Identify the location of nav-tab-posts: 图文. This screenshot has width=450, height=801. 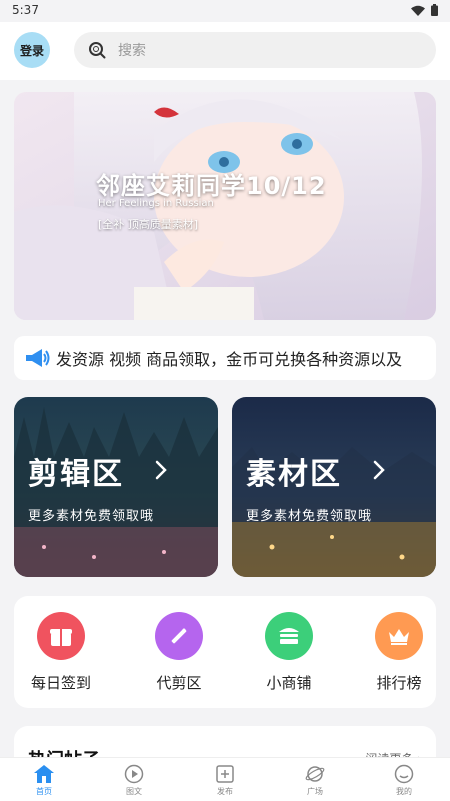
(134, 780).